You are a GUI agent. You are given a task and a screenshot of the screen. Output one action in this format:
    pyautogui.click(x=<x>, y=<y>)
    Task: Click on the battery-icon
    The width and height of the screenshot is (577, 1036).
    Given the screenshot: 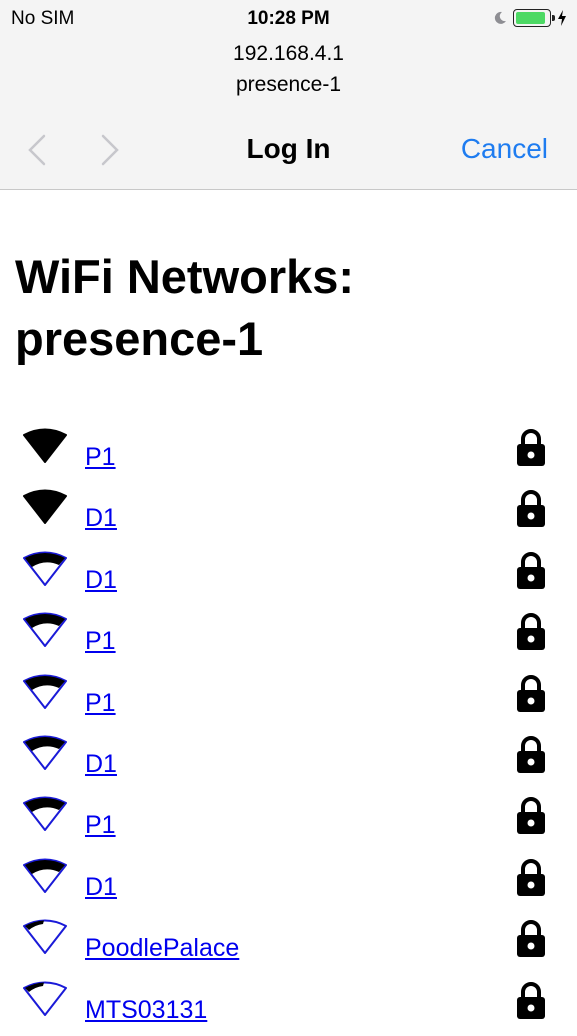 What is the action you would take?
    pyautogui.click(x=534, y=18)
    